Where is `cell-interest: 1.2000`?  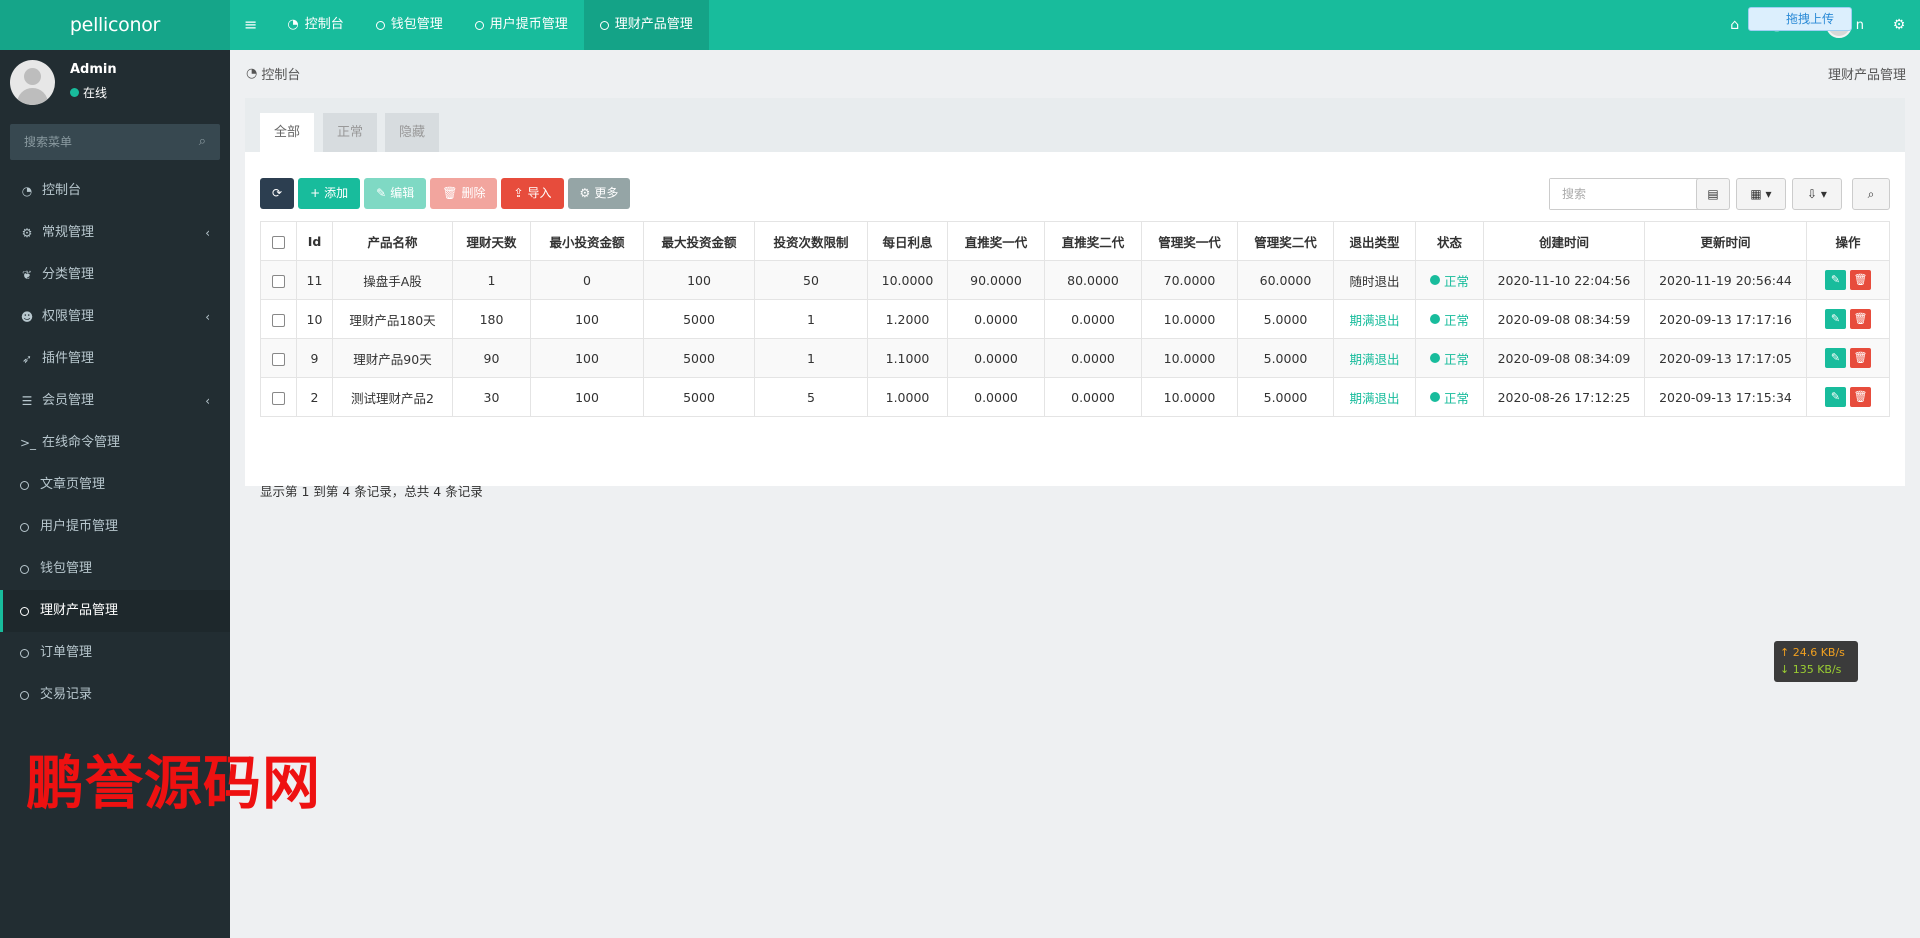
cell-interest: 1.2000 is located at coordinates (907, 319).